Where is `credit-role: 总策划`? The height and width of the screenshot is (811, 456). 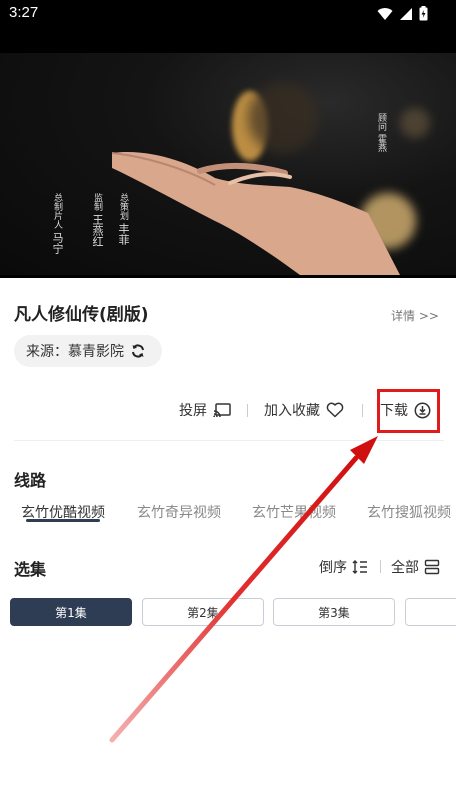
credit-role: 总策划 is located at coordinates (123, 206).